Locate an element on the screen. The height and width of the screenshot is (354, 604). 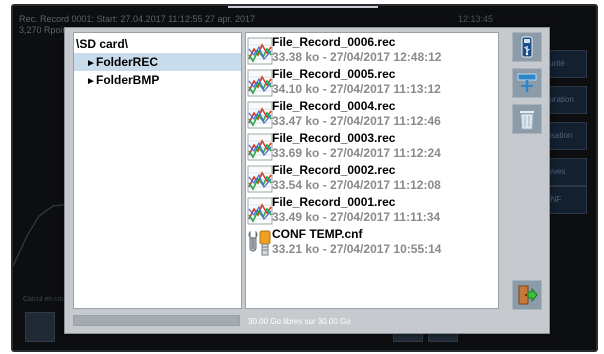
file-meta: 33.49 ko - 27/04/2017 11:11:34 is located at coordinates (356, 217).